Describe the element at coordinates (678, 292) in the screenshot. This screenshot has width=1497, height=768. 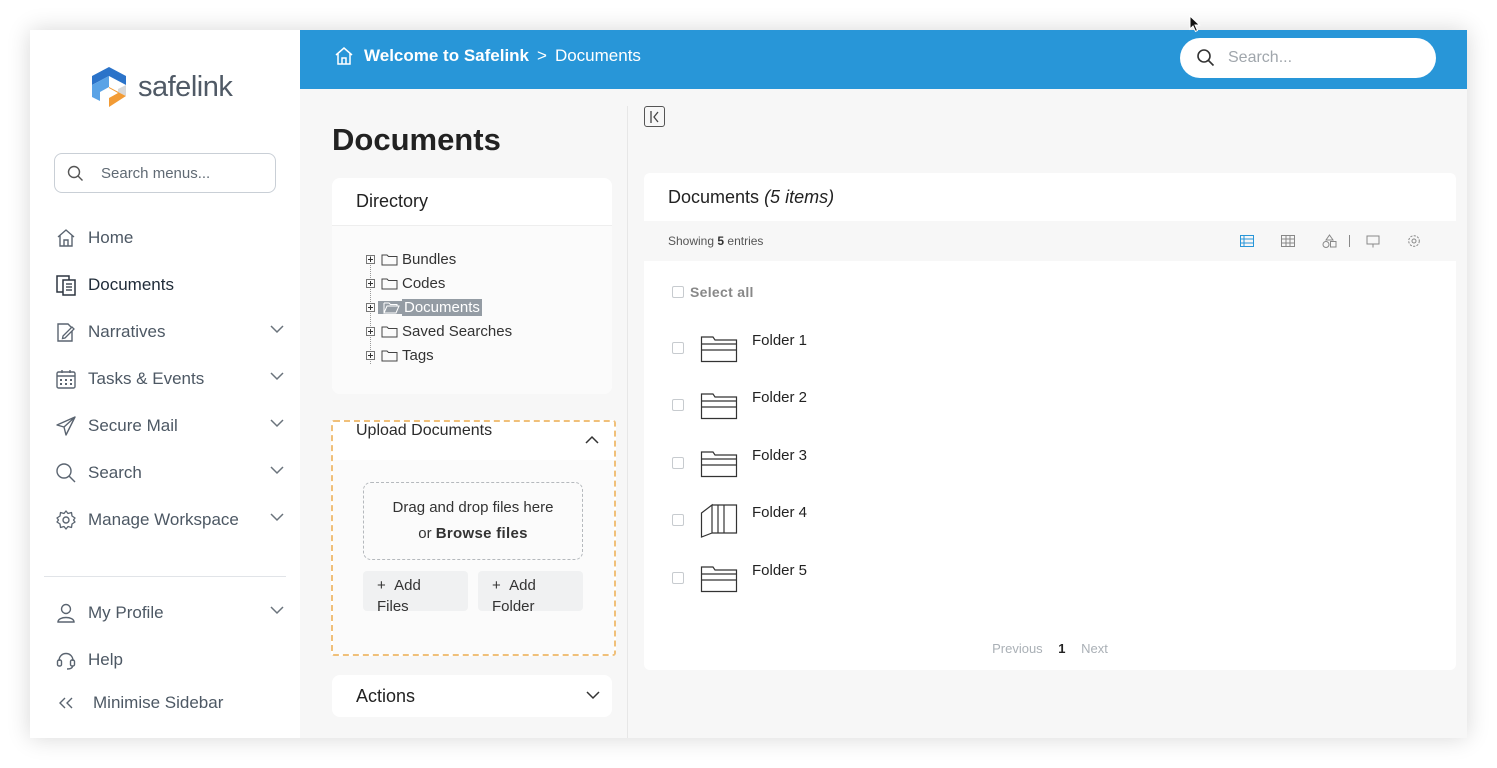
I see `select-all-checkbox` at that location.